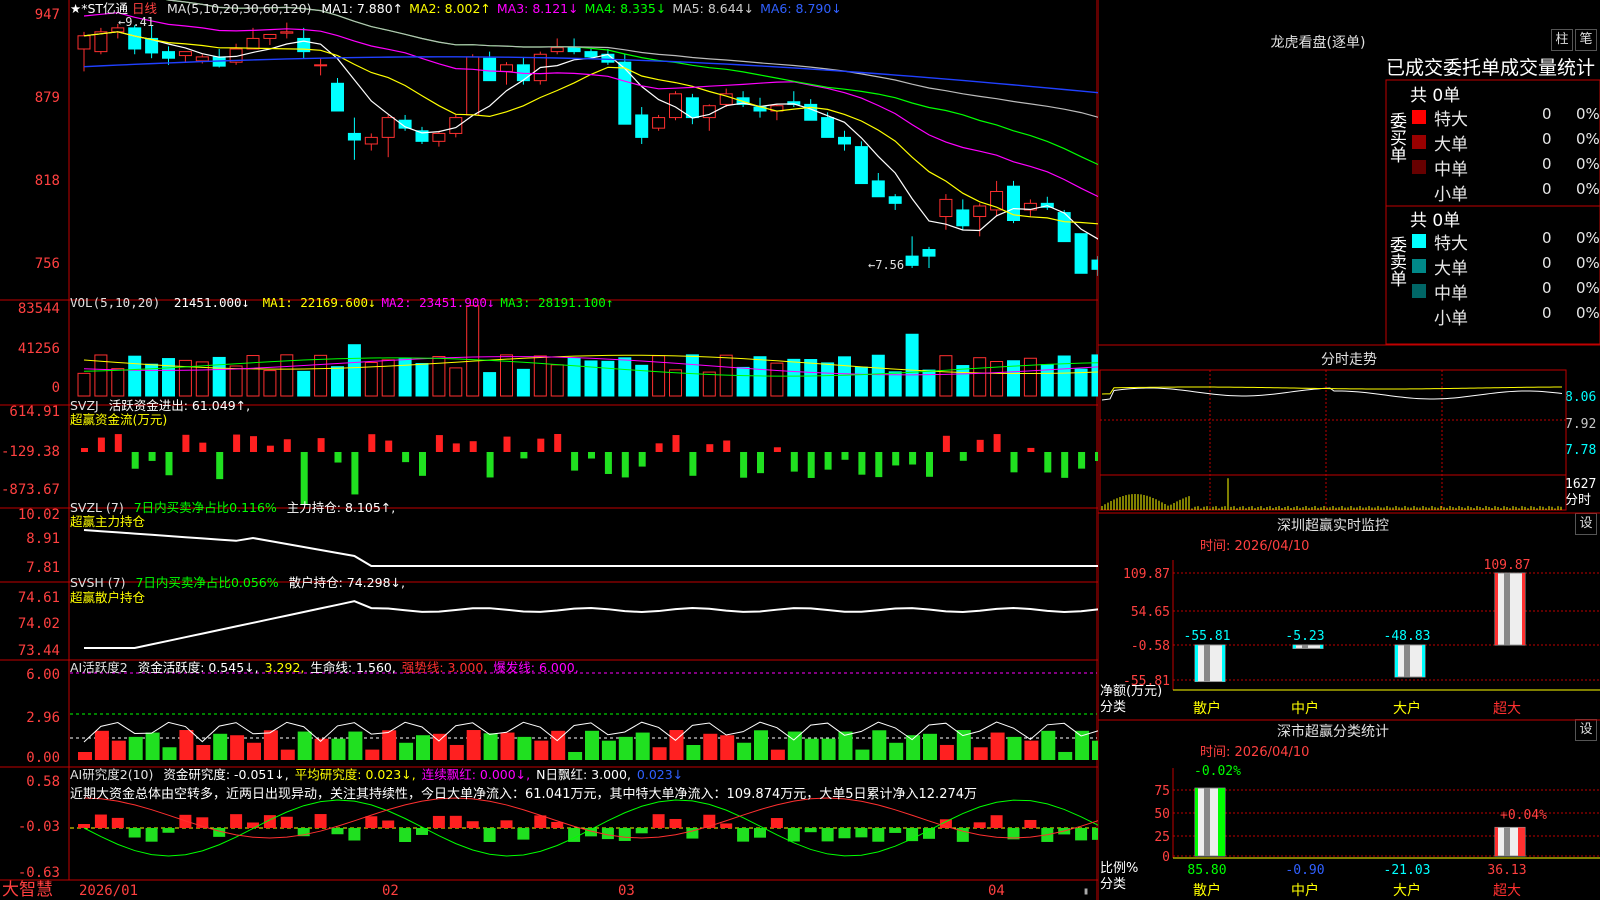  What do you see at coordinates (438, 302) in the screenshot?
I see `vol-ma-item-1: MA2: 23451.900↓` at bounding box center [438, 302].